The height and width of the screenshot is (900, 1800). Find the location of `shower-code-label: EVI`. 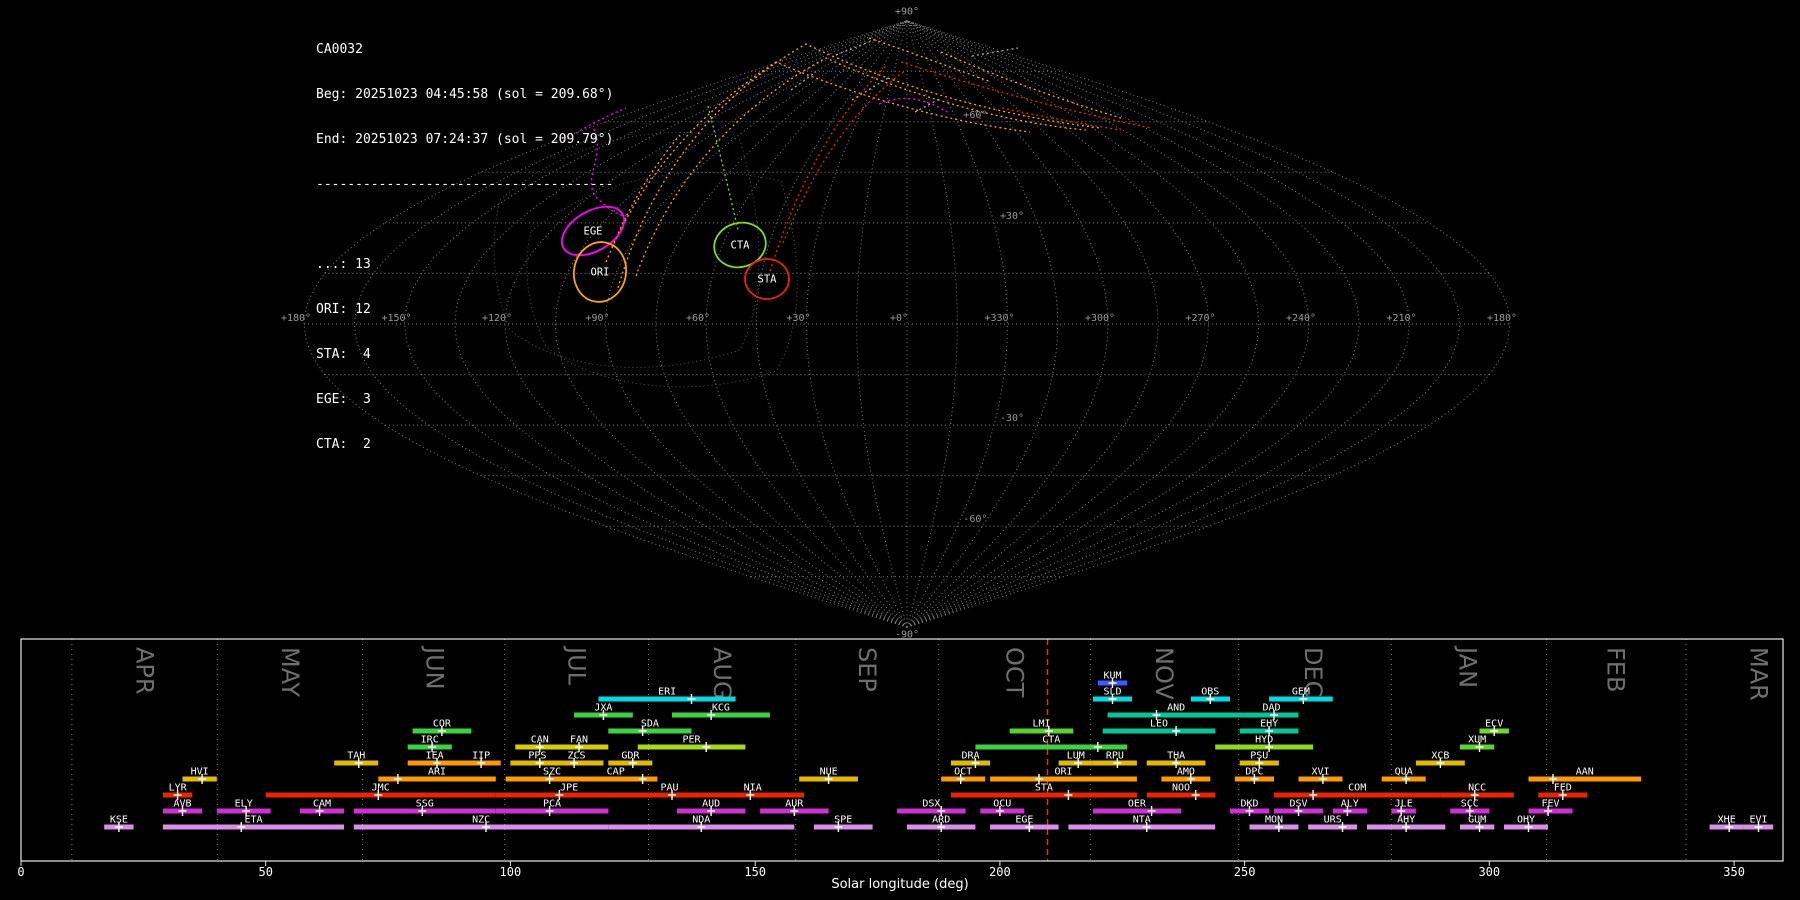

shower-code-label: EVI is located at coordinates (1758, 820).